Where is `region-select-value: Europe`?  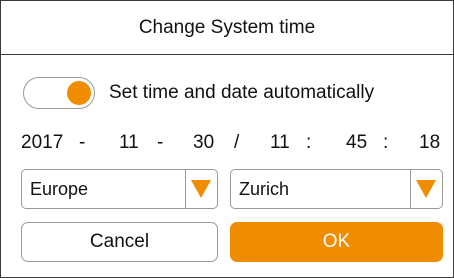
region-select-value: Europe is located at coordinates (59, 189).